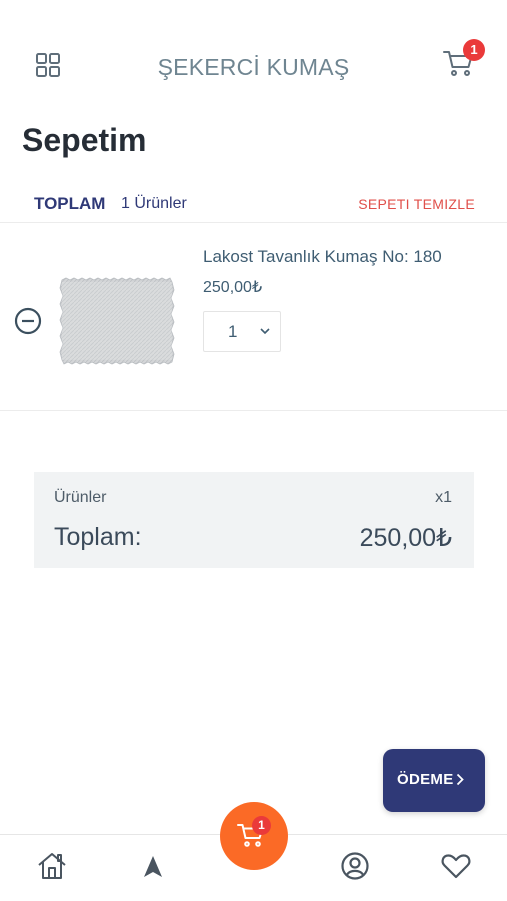 This screenshot has height=901, width=507. What do you see at coordinates (84, 140) in the screenshot?
I see `page-title: Sepetim` at bounding box center [84, 140].